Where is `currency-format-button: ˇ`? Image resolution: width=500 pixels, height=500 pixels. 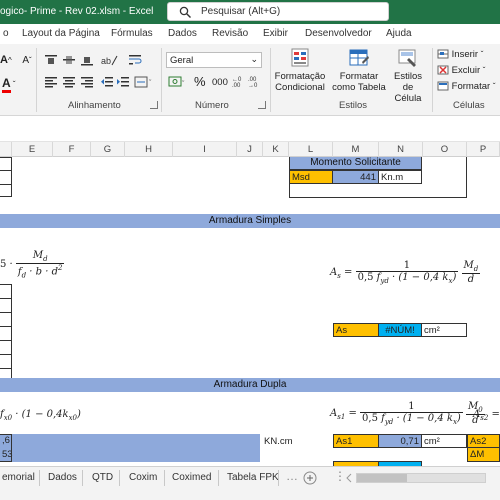
currency-format-button: ˇ is located at coordinates (178, 82).